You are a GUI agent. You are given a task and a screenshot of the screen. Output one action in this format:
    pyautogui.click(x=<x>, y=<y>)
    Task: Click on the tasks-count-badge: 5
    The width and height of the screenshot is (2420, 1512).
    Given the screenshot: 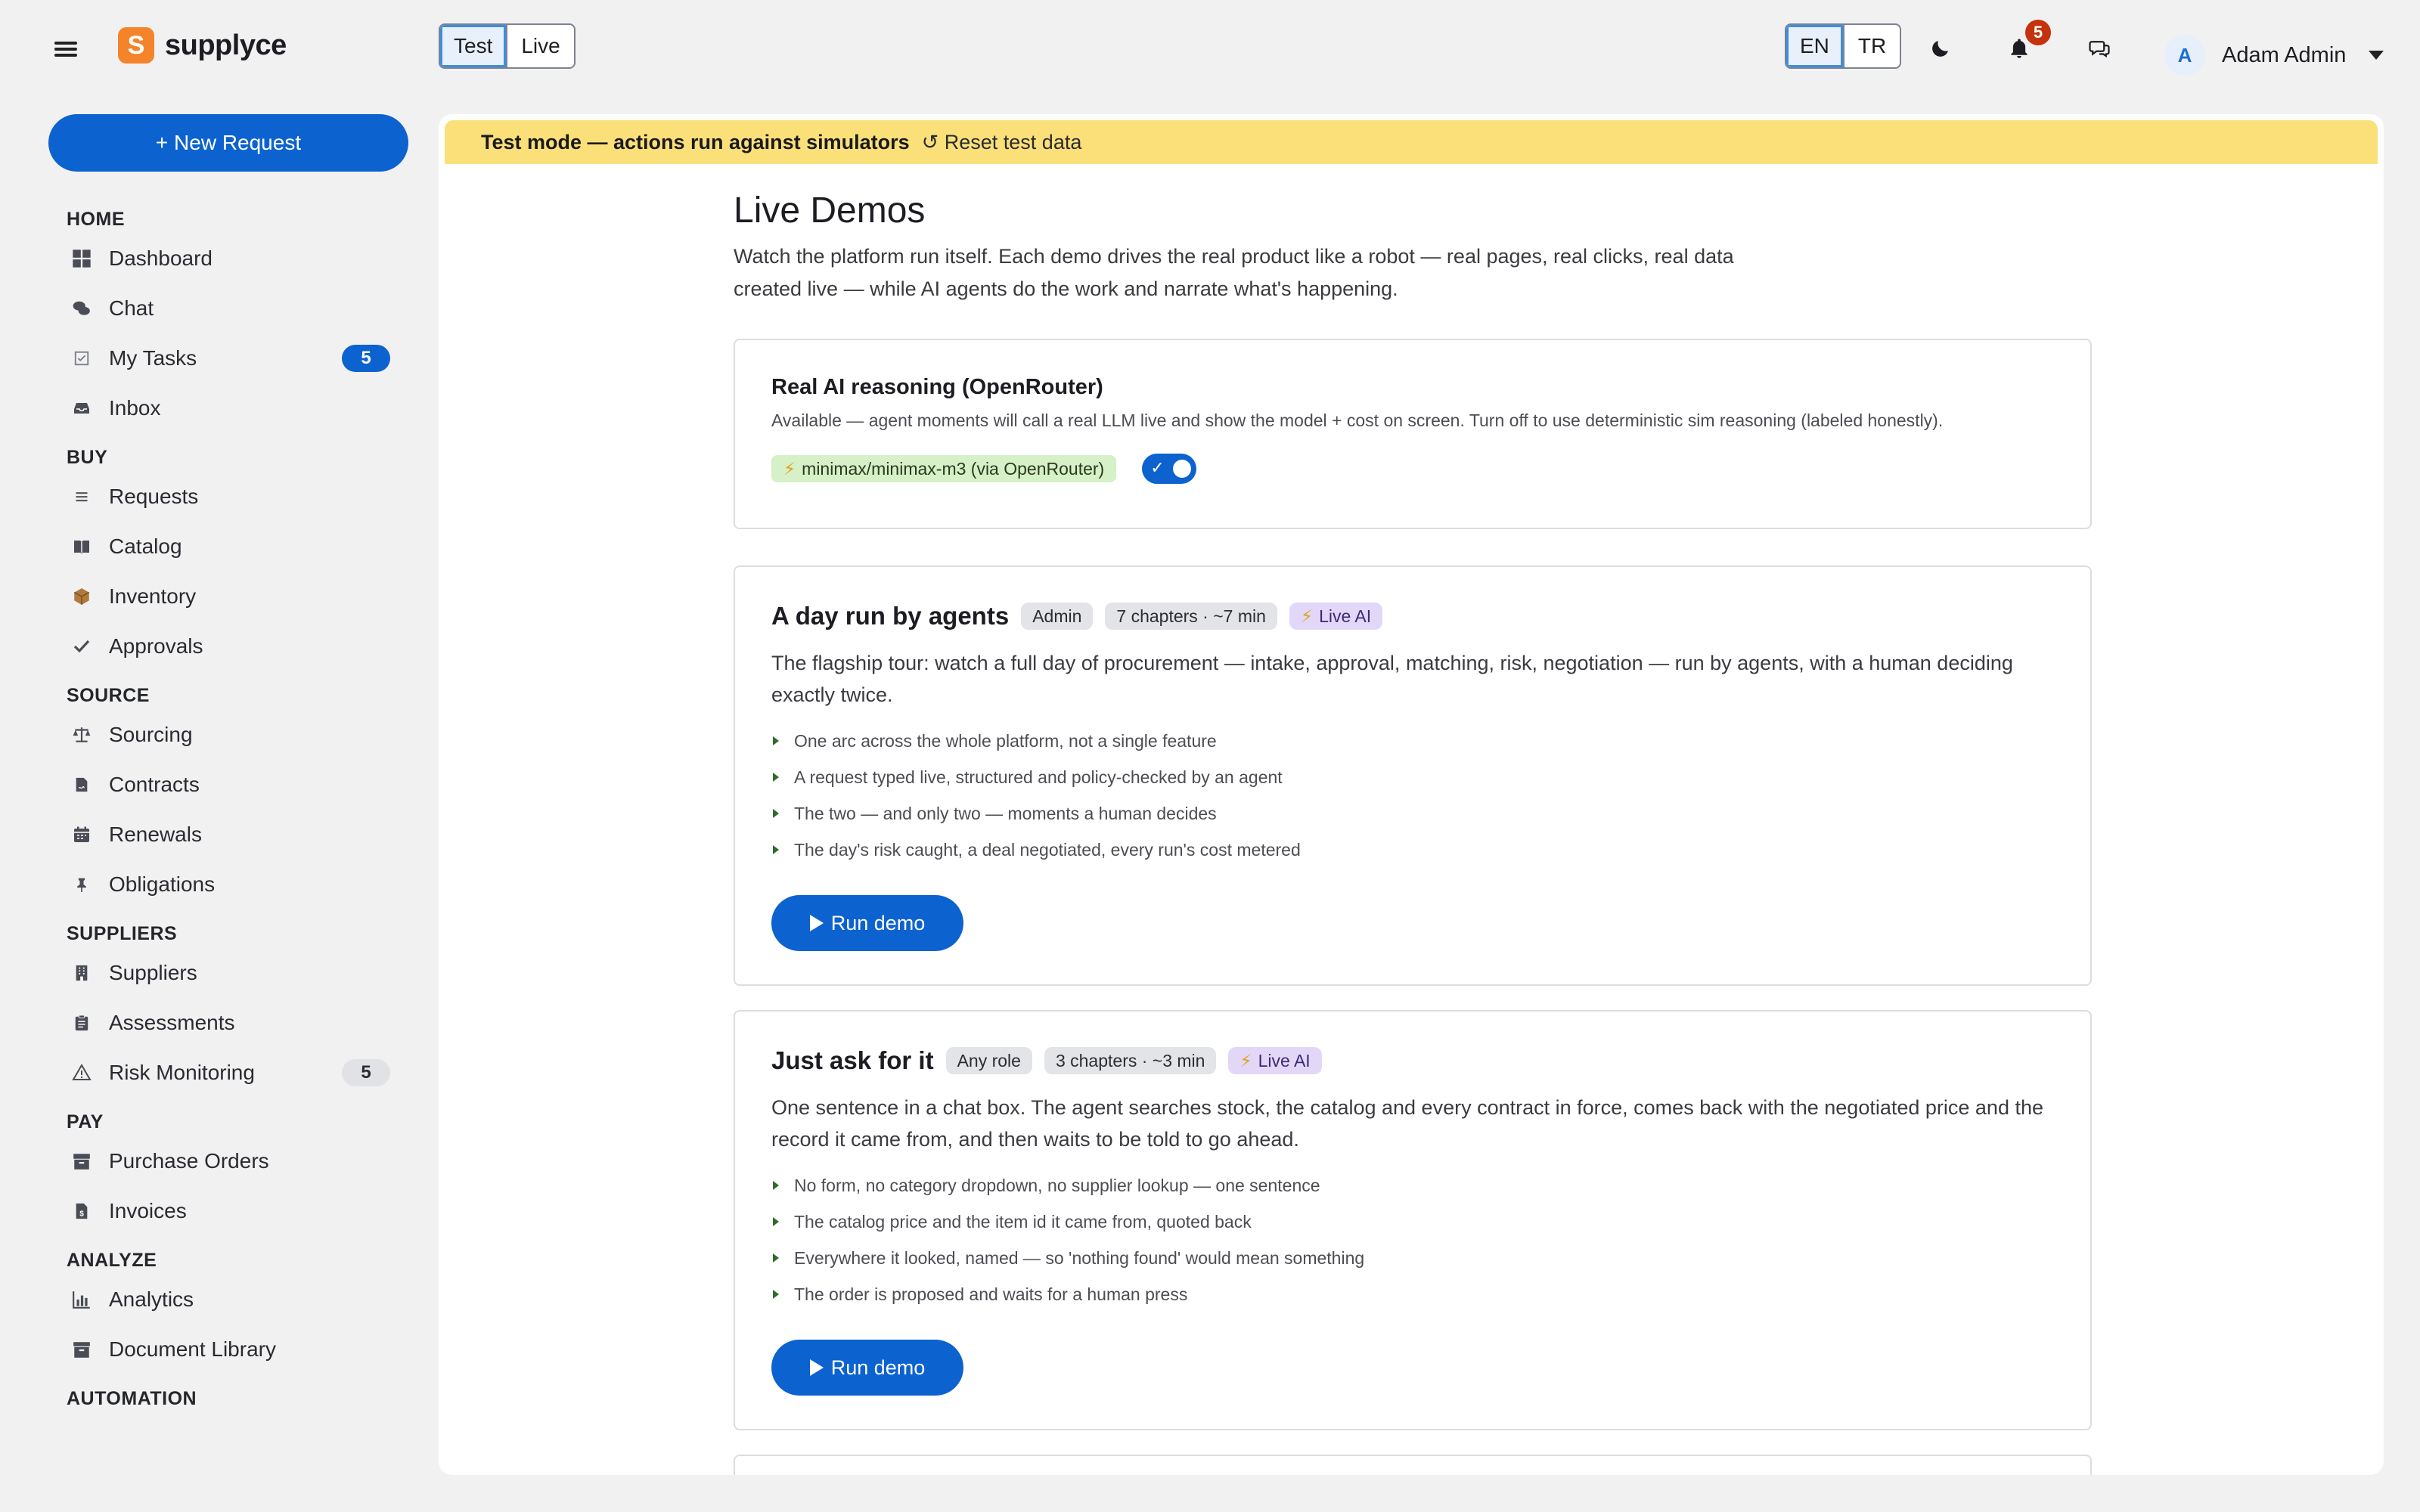 What is the action you would take?
    pyautogui.click(x=366, y=358)
    